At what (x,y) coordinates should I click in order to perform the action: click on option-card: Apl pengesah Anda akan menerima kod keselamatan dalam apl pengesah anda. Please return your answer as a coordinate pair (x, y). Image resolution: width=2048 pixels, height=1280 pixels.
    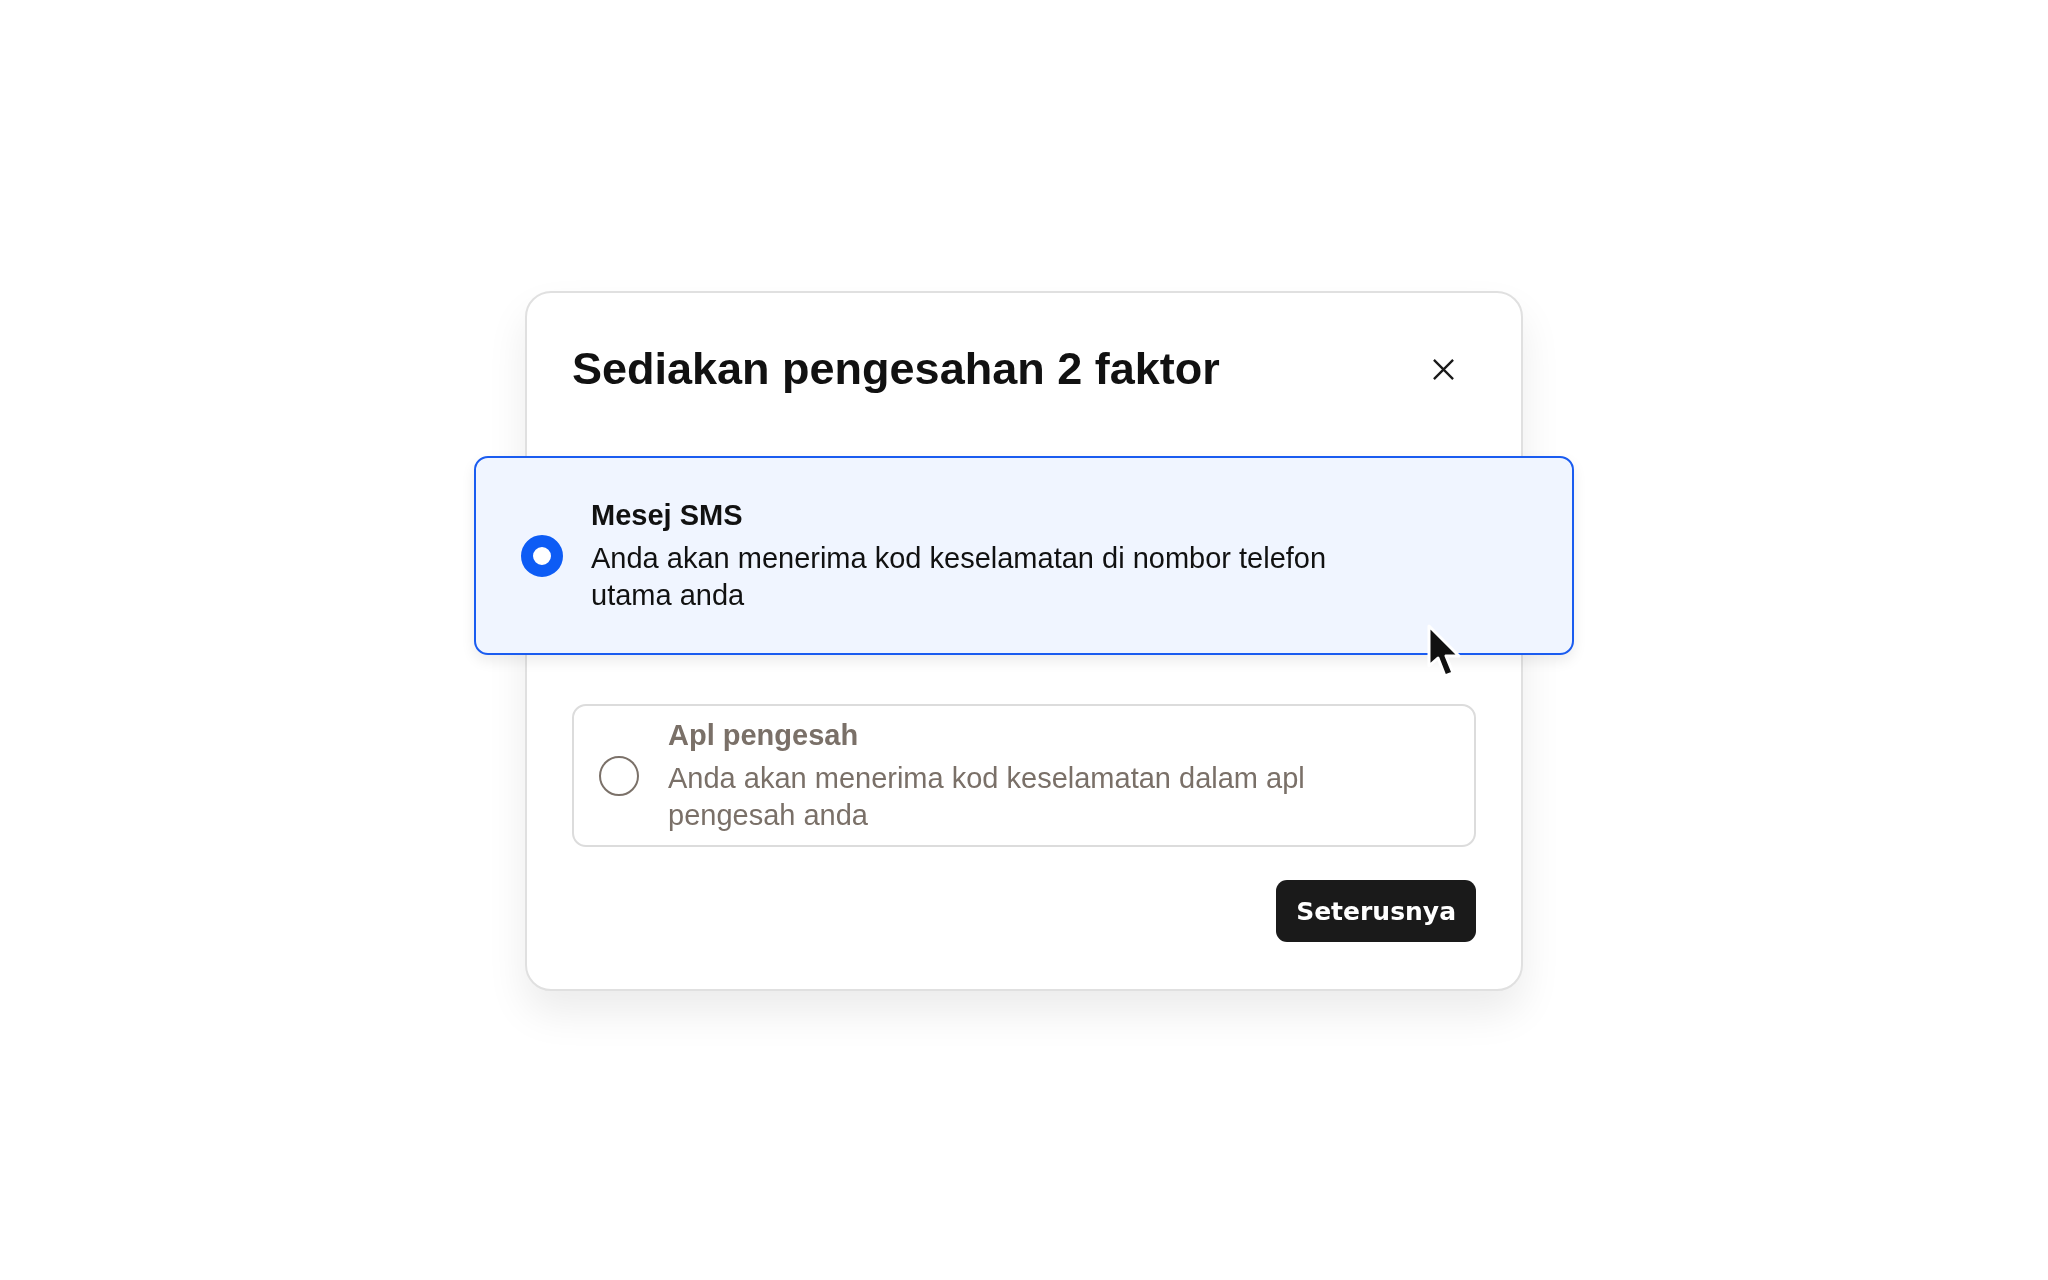
    Looking at the image, I should click on (1024, 775).